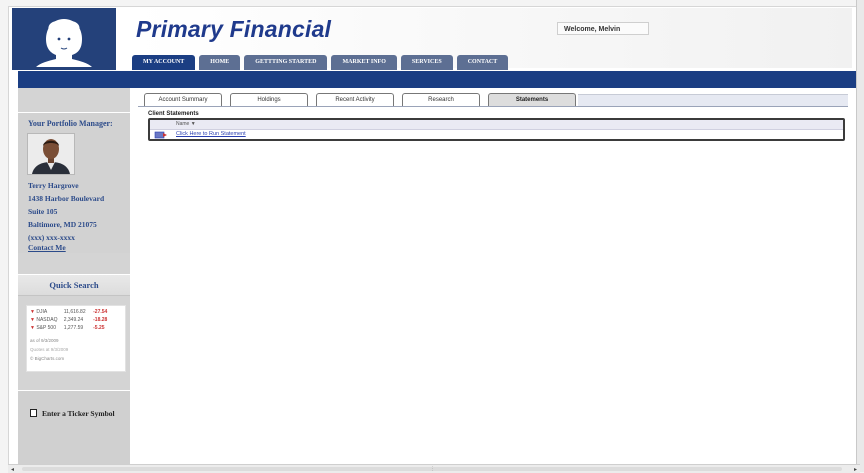  Describe the element at coordinates (286, 62) in the screenshot. I see `tab-getting-started: GETTTING STARTED` at that location.